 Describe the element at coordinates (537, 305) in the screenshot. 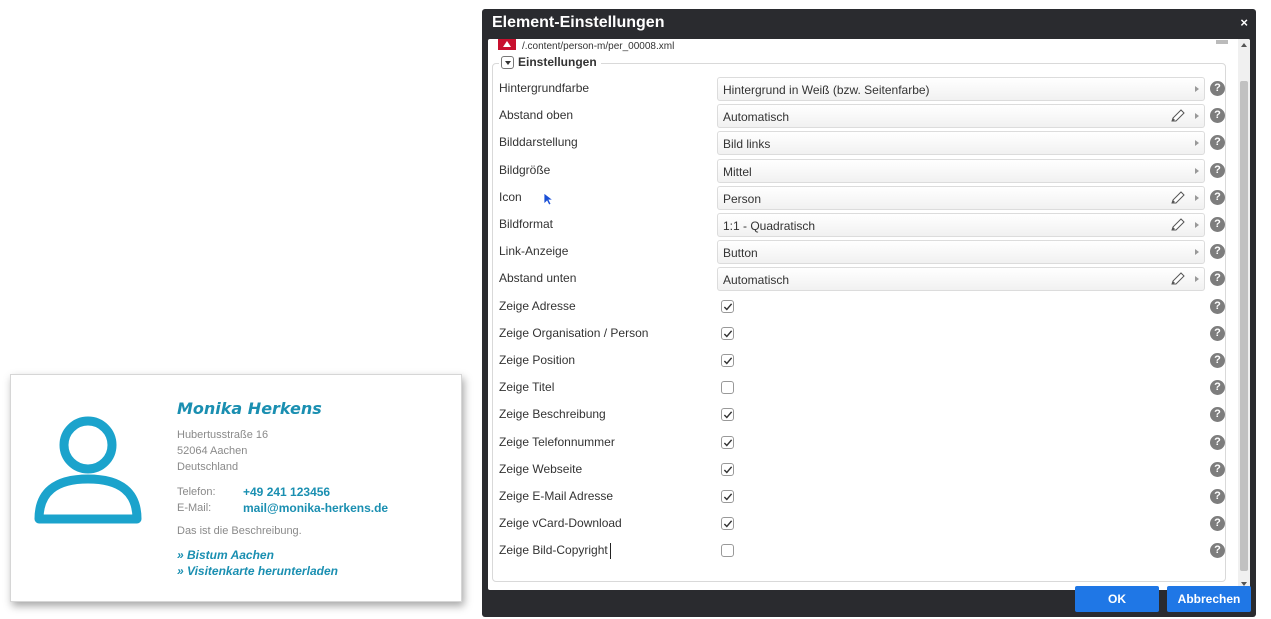

I see `checkbox-label: Zeige Adresse` at that location.